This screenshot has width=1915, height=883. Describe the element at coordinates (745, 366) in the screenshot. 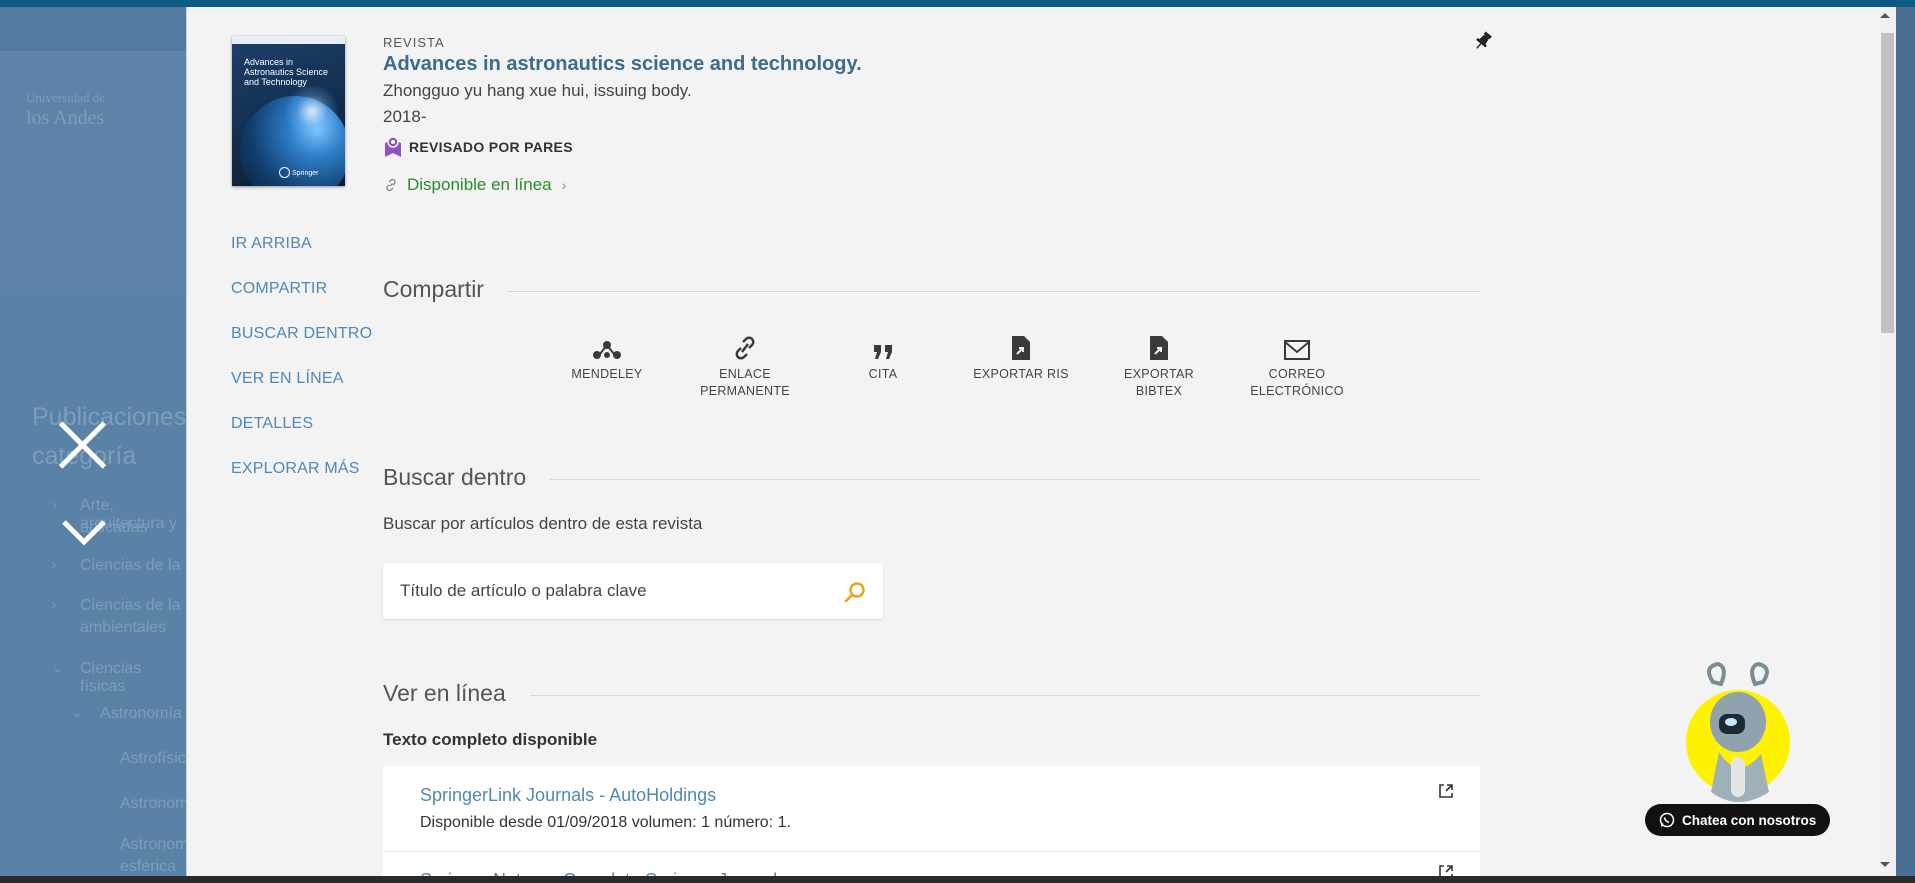

I see `share-permalink-button: ENLACE PERMANENTE` at that location.